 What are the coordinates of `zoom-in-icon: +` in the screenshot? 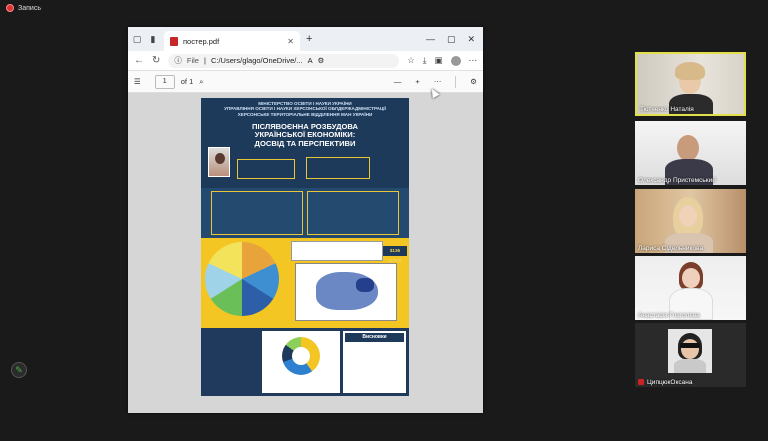 It's located at (417, 81).